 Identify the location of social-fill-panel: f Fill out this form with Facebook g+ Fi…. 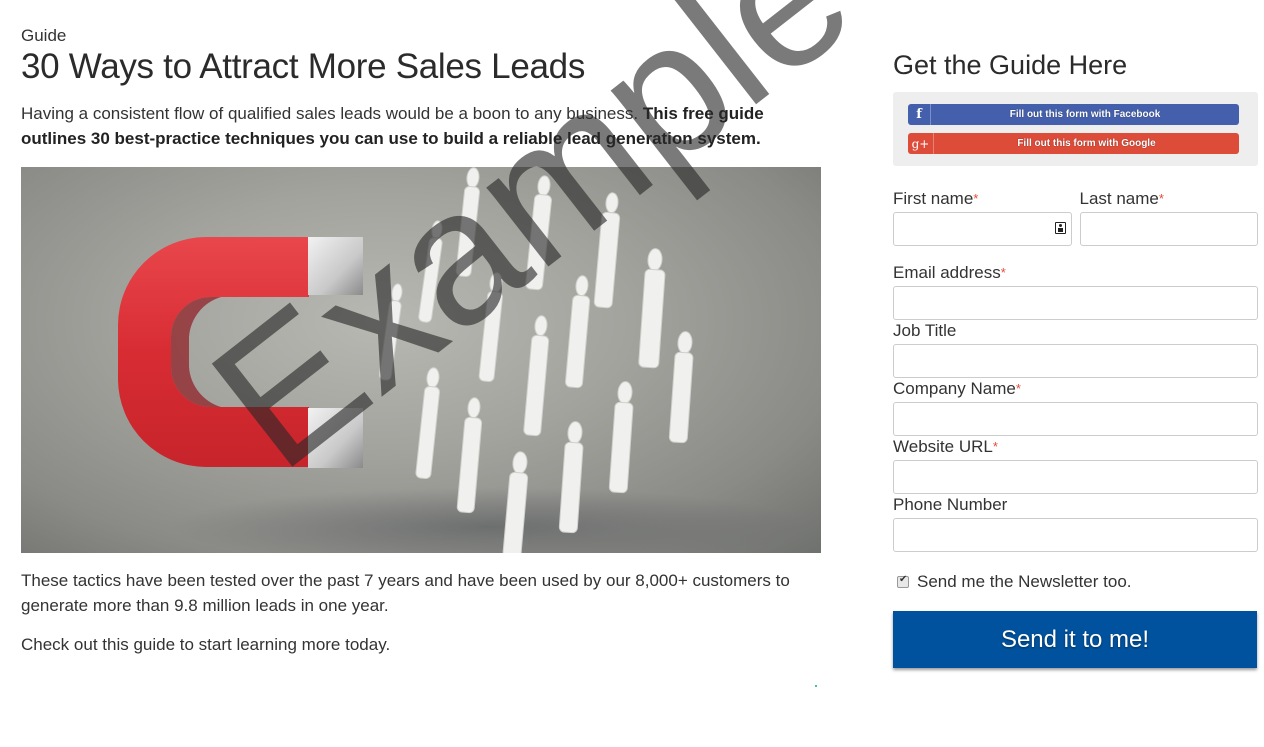
(1075, 129).